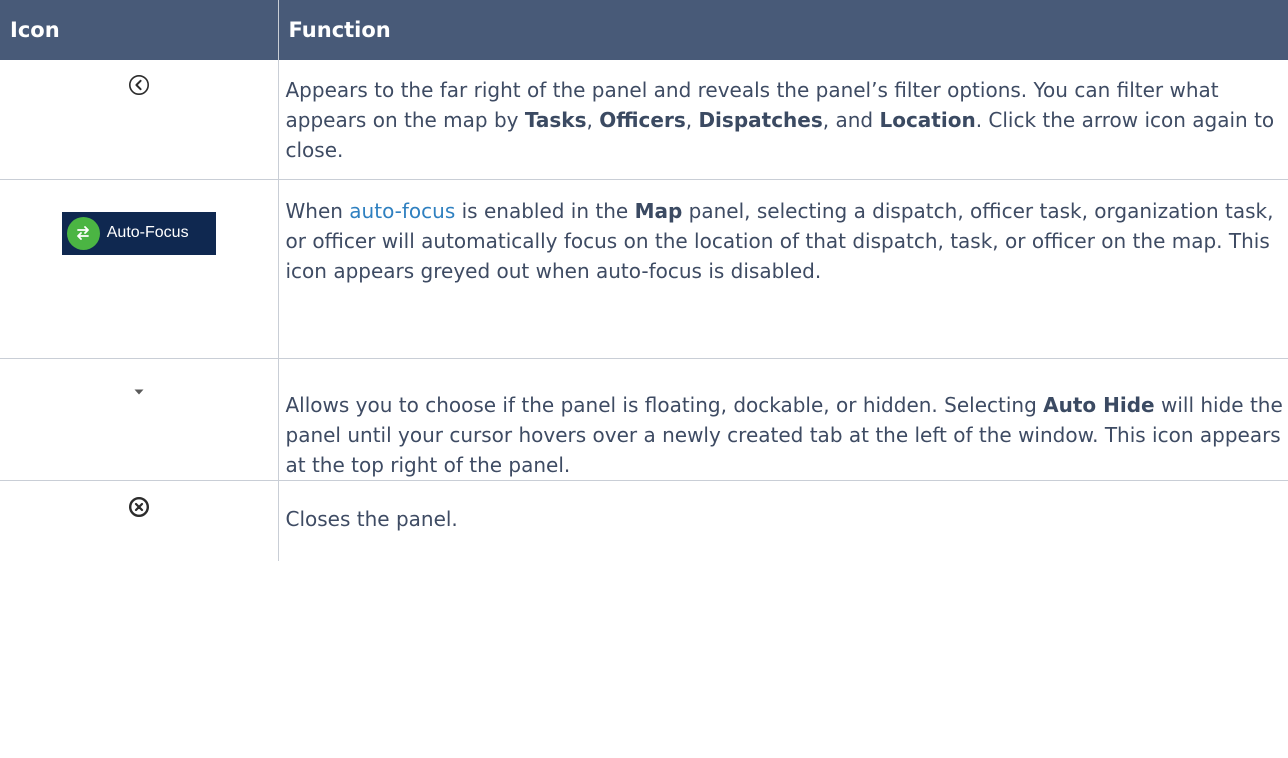  What do you see at coordinates (1099, 404) in the screenshot?
I see `auto-hide-label: Auto Hide` at bounding box center [1099, 404].